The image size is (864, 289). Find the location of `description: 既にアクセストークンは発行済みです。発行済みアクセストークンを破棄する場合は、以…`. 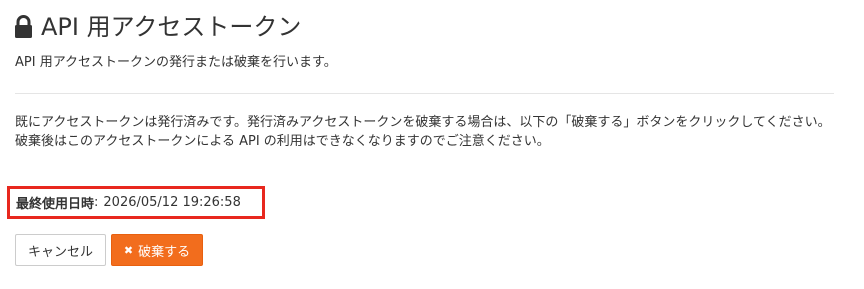

description: 既にアクセストークンは発行済みです。発行済みアクセストークンを破棄する場合は、以… is located at coordinates (425, 132).